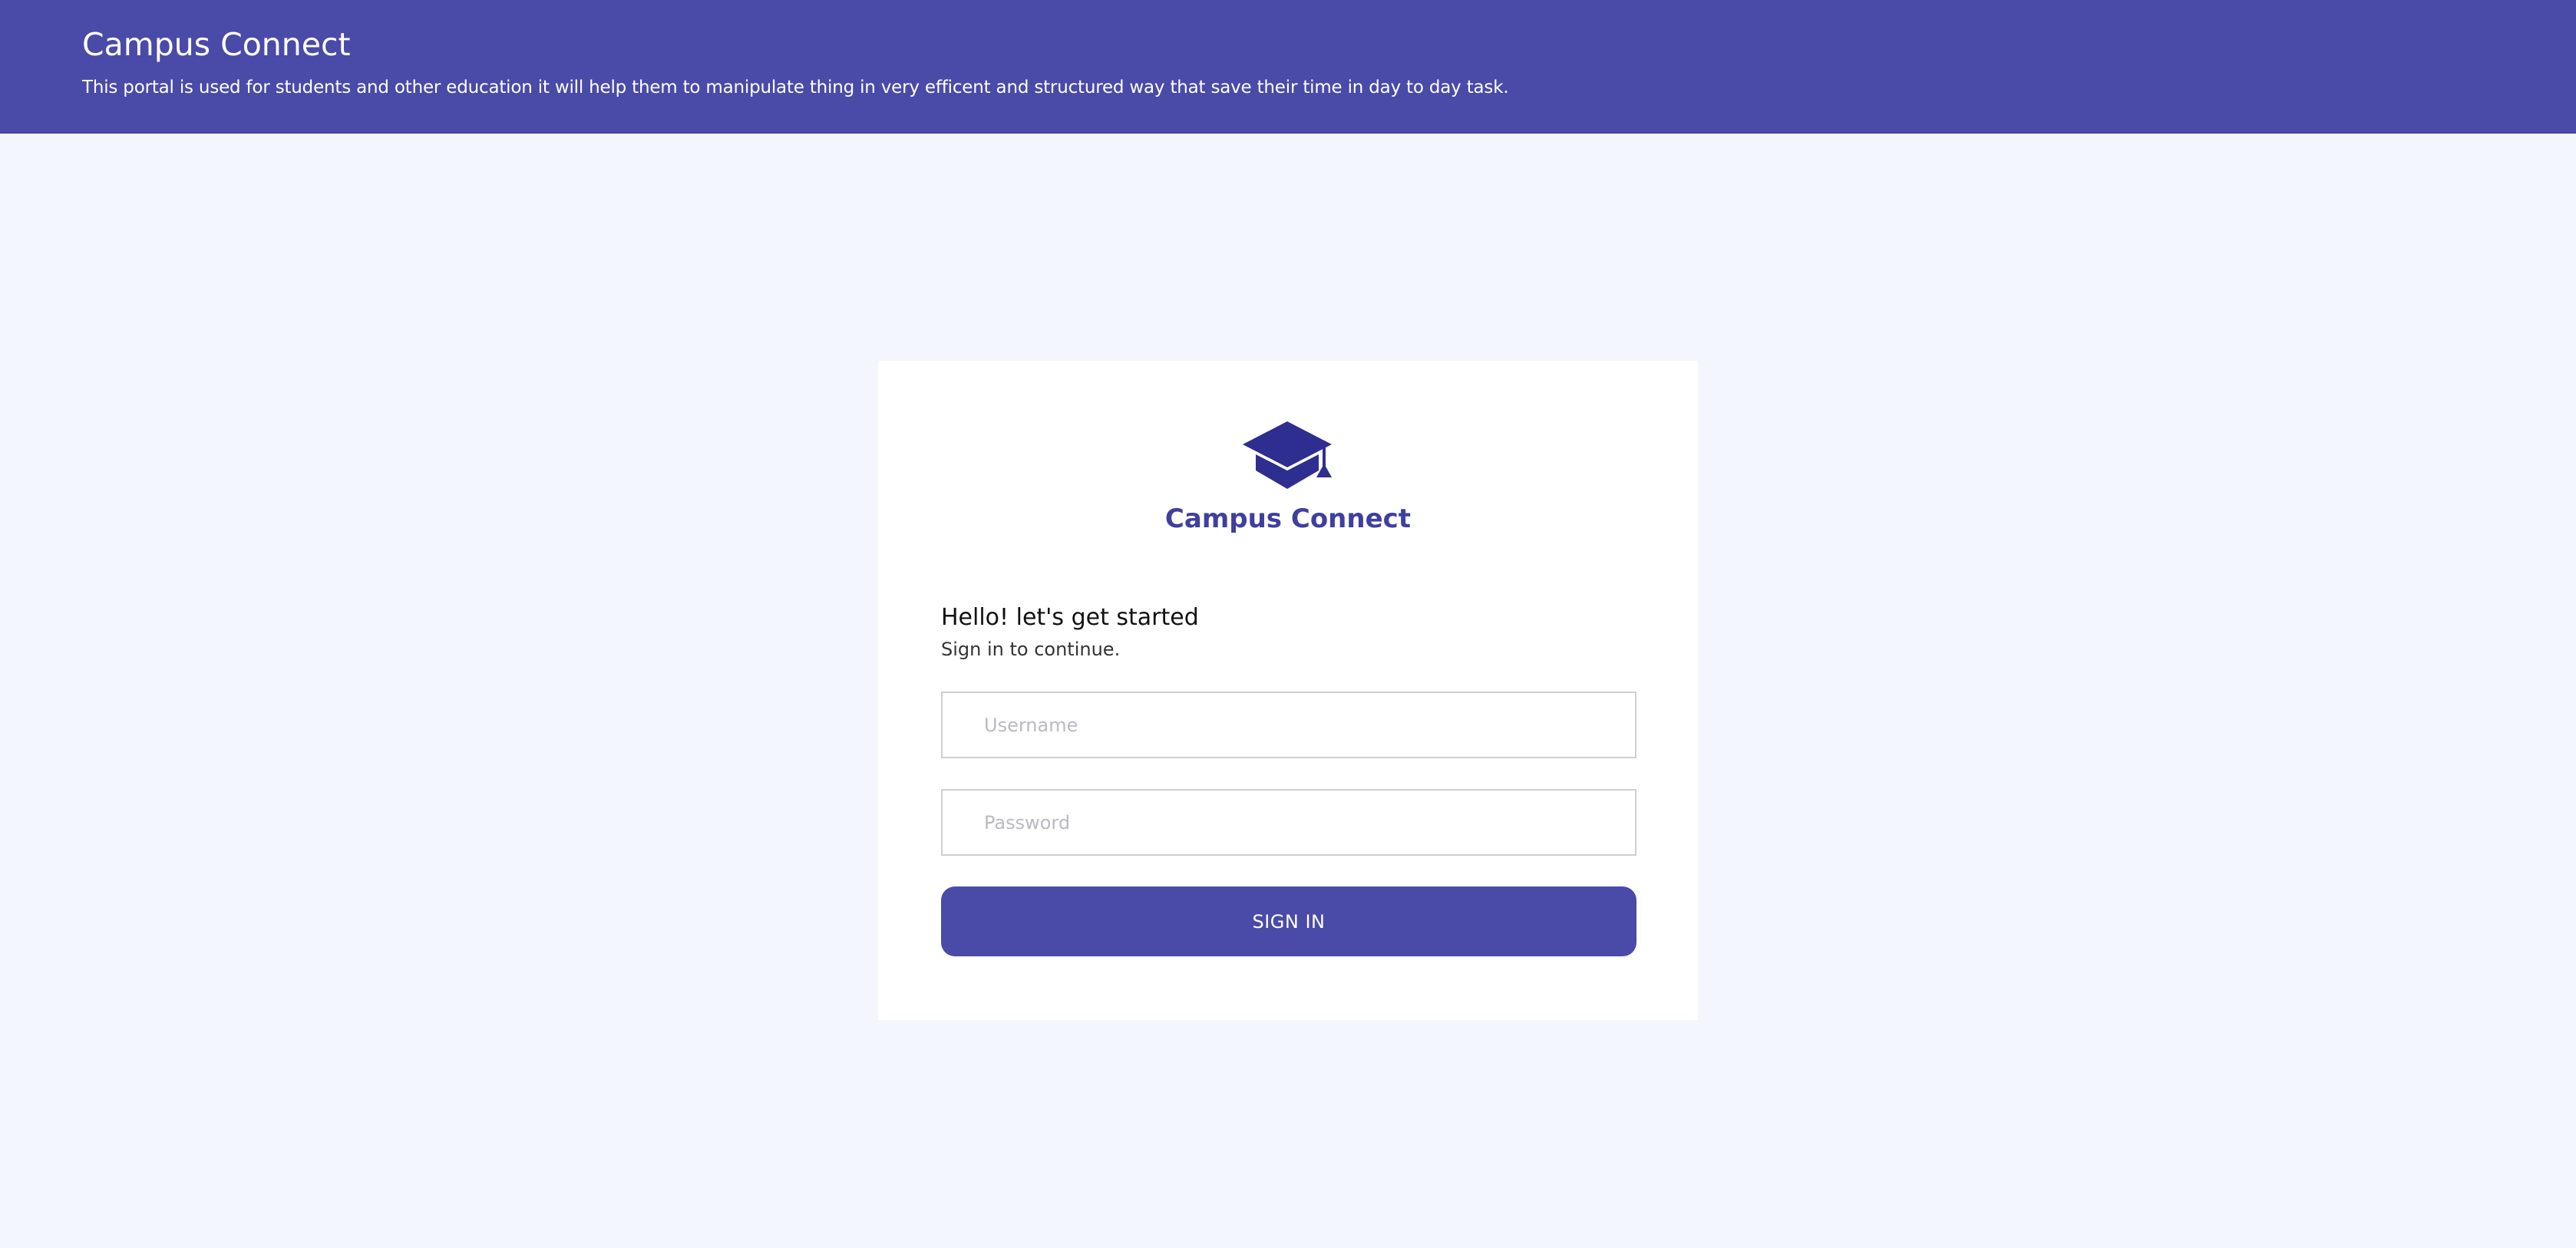  Describe the element at coordinates (1288, 518) in the screenshot. I see `brand-name: Campus Connect` at that location.